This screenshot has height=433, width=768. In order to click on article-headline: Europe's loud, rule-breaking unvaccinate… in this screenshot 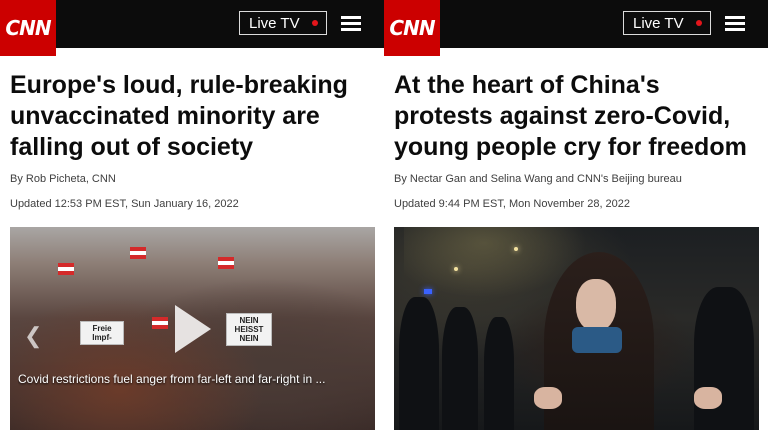, I will do `click(179, 116)`.